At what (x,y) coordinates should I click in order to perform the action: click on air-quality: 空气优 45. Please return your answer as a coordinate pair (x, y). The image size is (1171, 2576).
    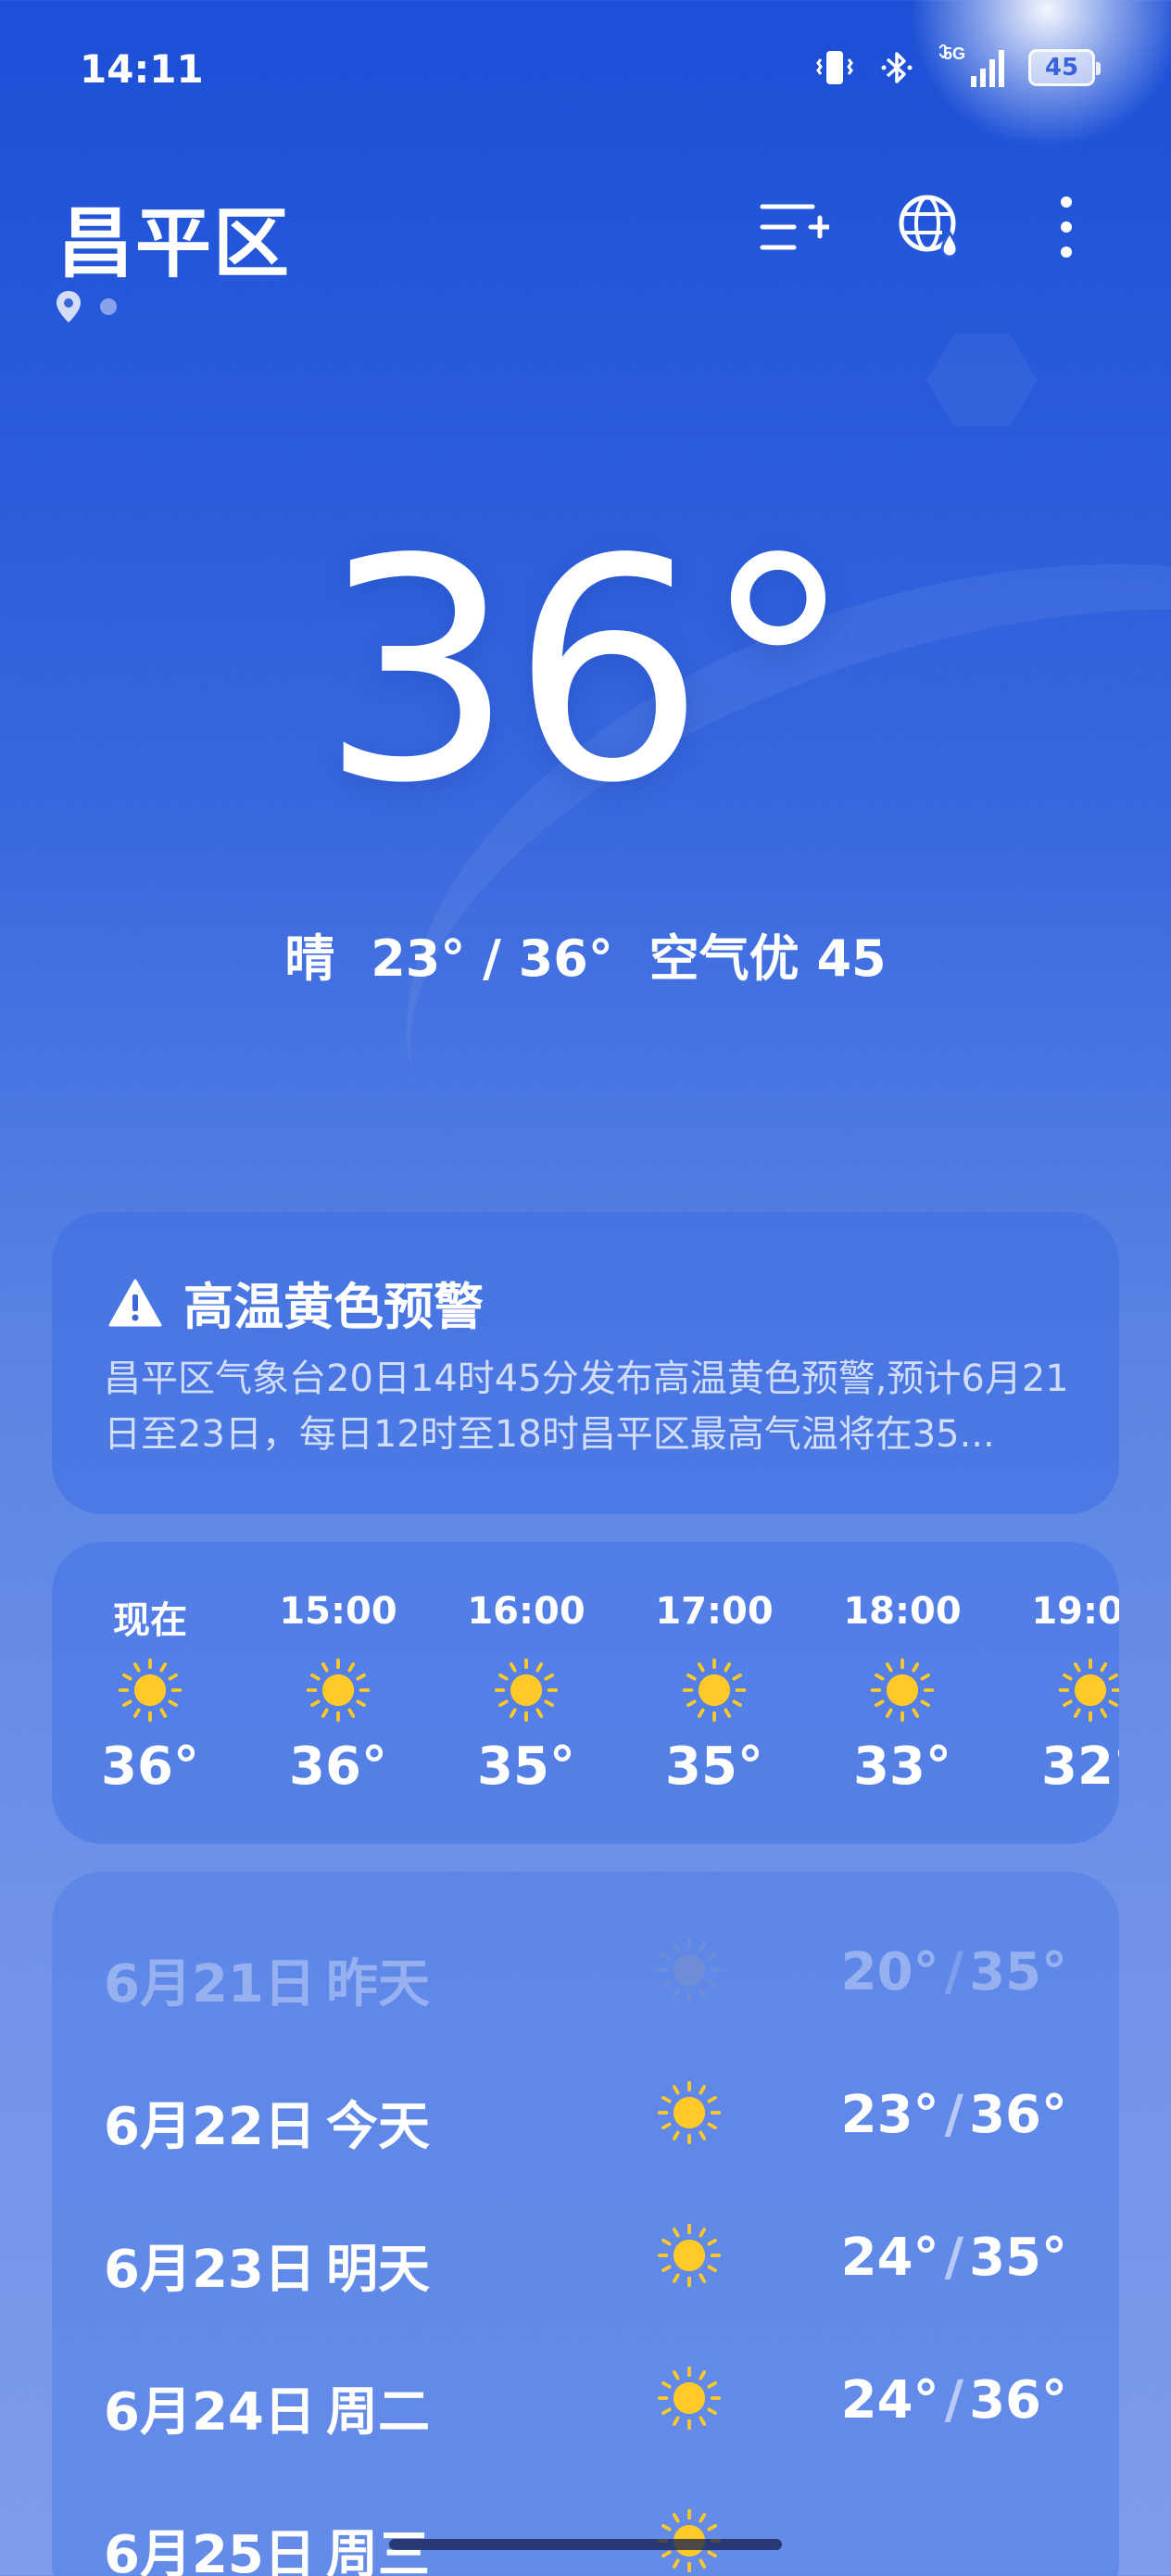
    Looking at the image, I should click on (768, 958).